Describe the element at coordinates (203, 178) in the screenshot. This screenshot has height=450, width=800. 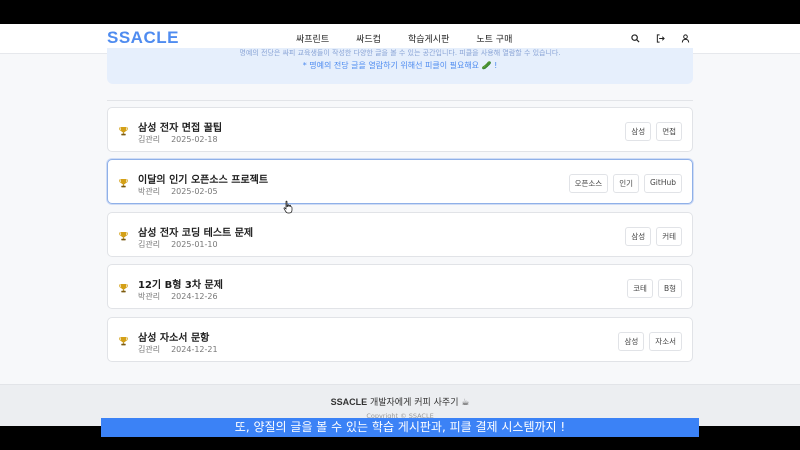
I see `post-title: 이달의 인기 오픈소스 프로젝트` at that location.